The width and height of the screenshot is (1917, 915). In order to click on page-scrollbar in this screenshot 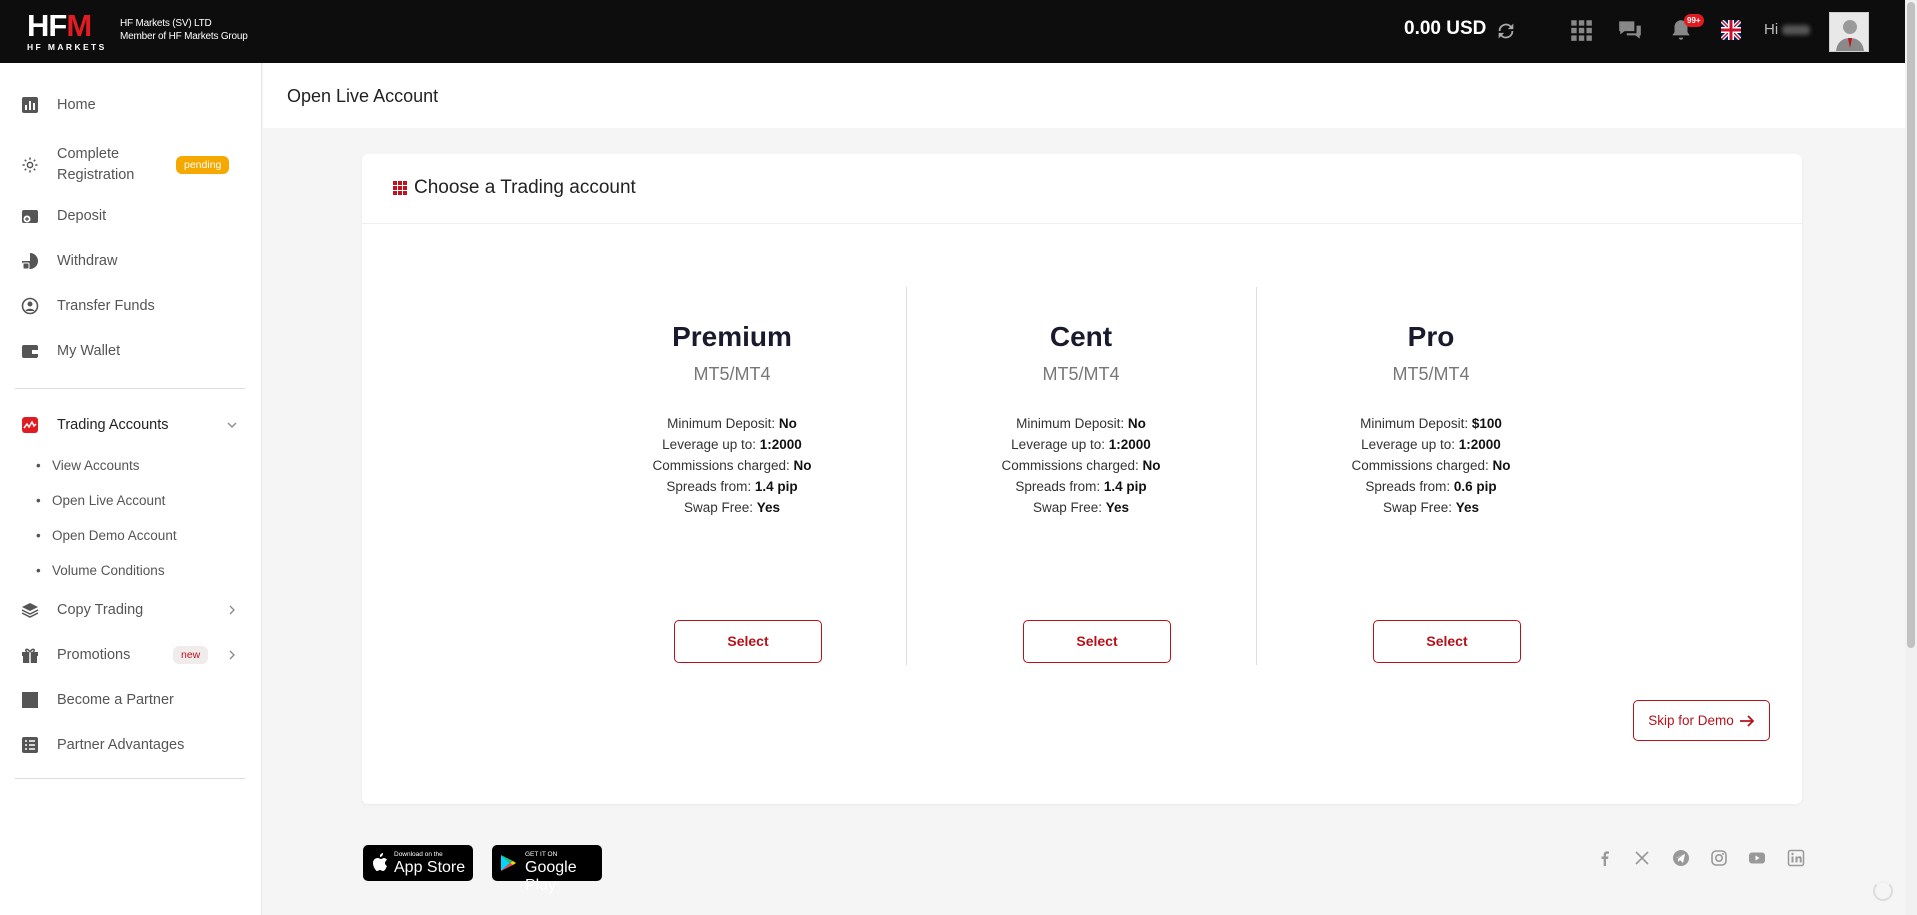, I will do `click(1911, 457)`.